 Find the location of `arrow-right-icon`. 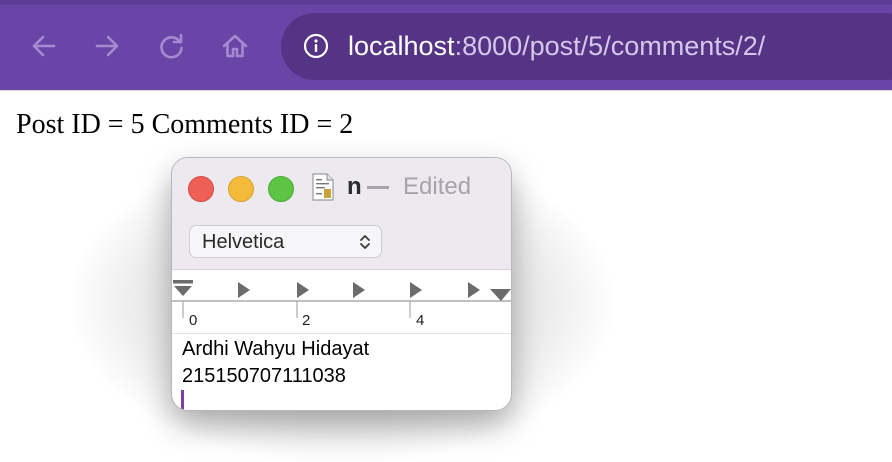

arrow-right-icon is located at coordinates (107, 46).